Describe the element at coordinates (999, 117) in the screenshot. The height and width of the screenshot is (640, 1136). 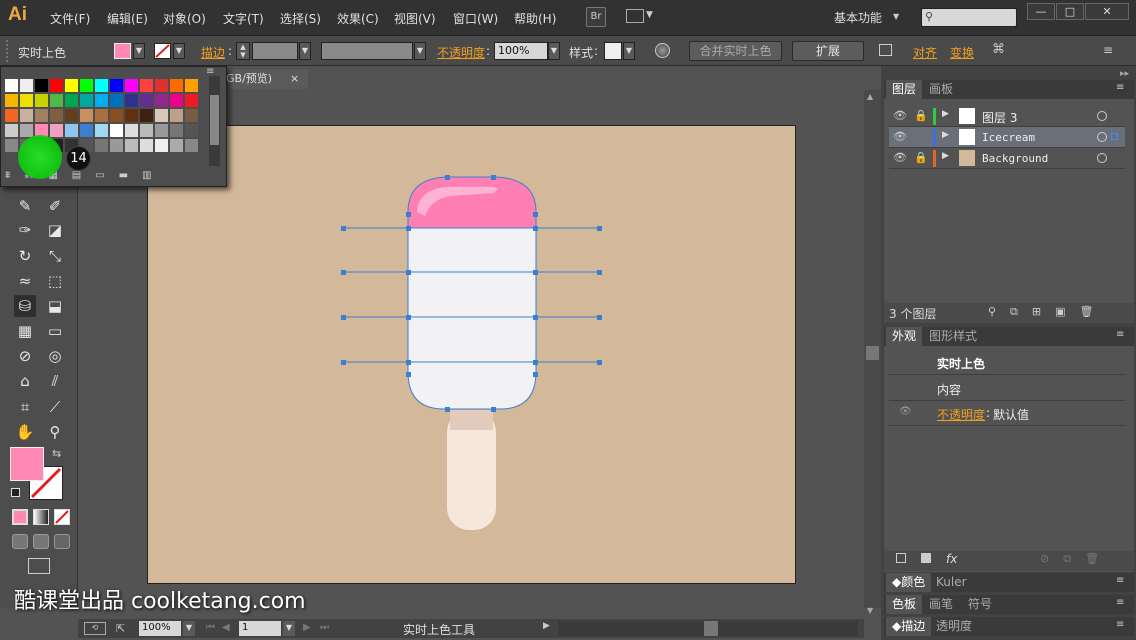
I see `layer-name: 图层 3` at that location.